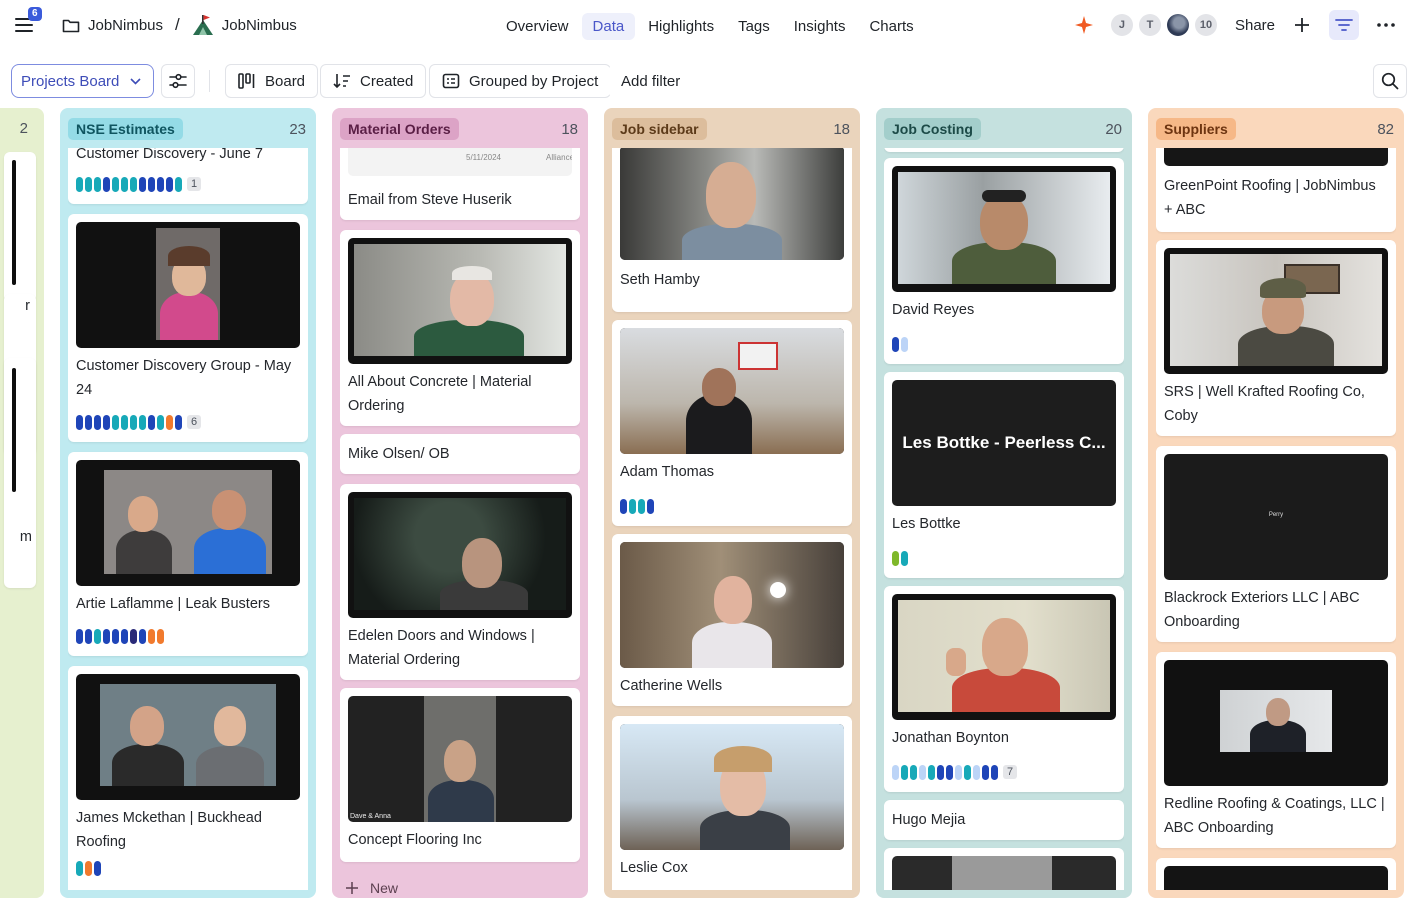 The width and height of the screenshot is (1415, 906). I want to click on new-card-button: New, so click(372, 888).